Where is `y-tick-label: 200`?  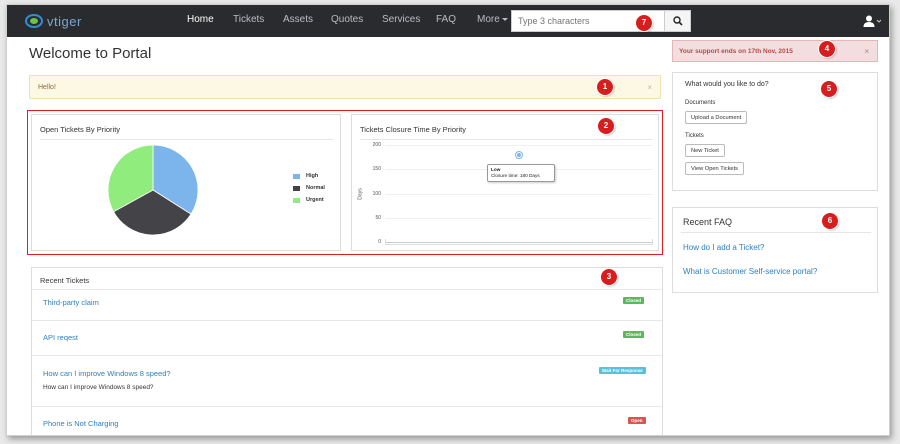 y-tick-label: 200 is located at coordinates (376, 145).